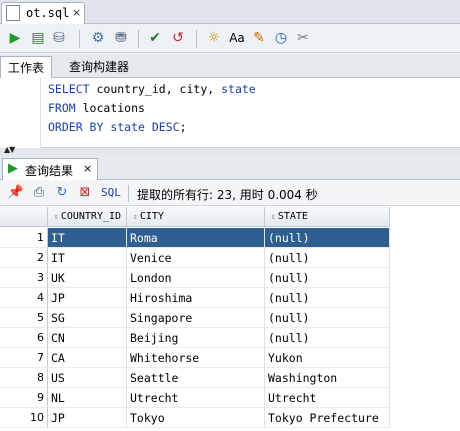  I want to click on cell-state: Washington, so click(327, 378).